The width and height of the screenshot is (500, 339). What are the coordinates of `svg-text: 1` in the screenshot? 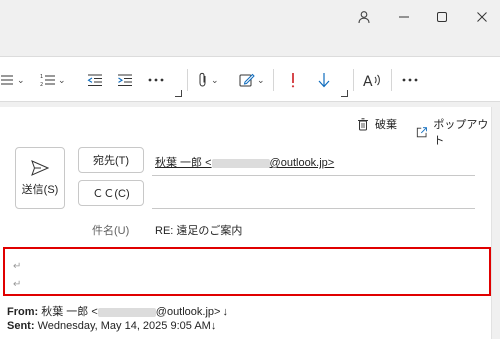 It's located at (41, 77).